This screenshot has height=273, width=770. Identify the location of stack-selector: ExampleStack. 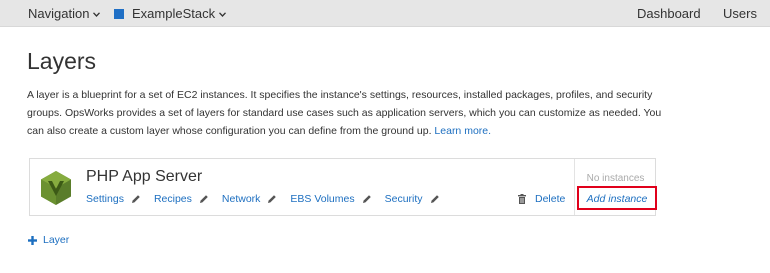
(170, 13).